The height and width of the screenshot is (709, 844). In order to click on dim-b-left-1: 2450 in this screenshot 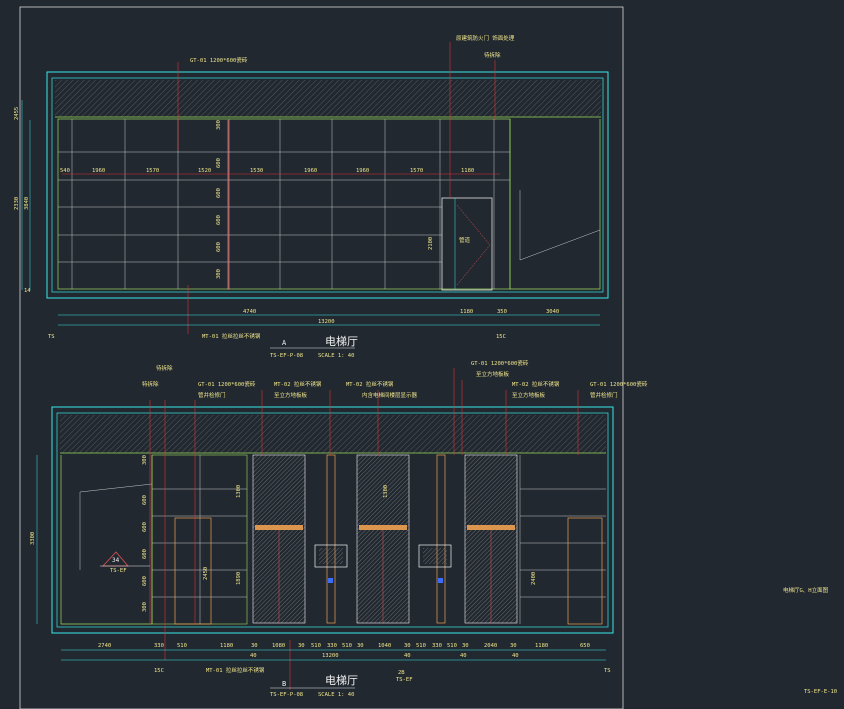, I will do `click(206, 573)`.